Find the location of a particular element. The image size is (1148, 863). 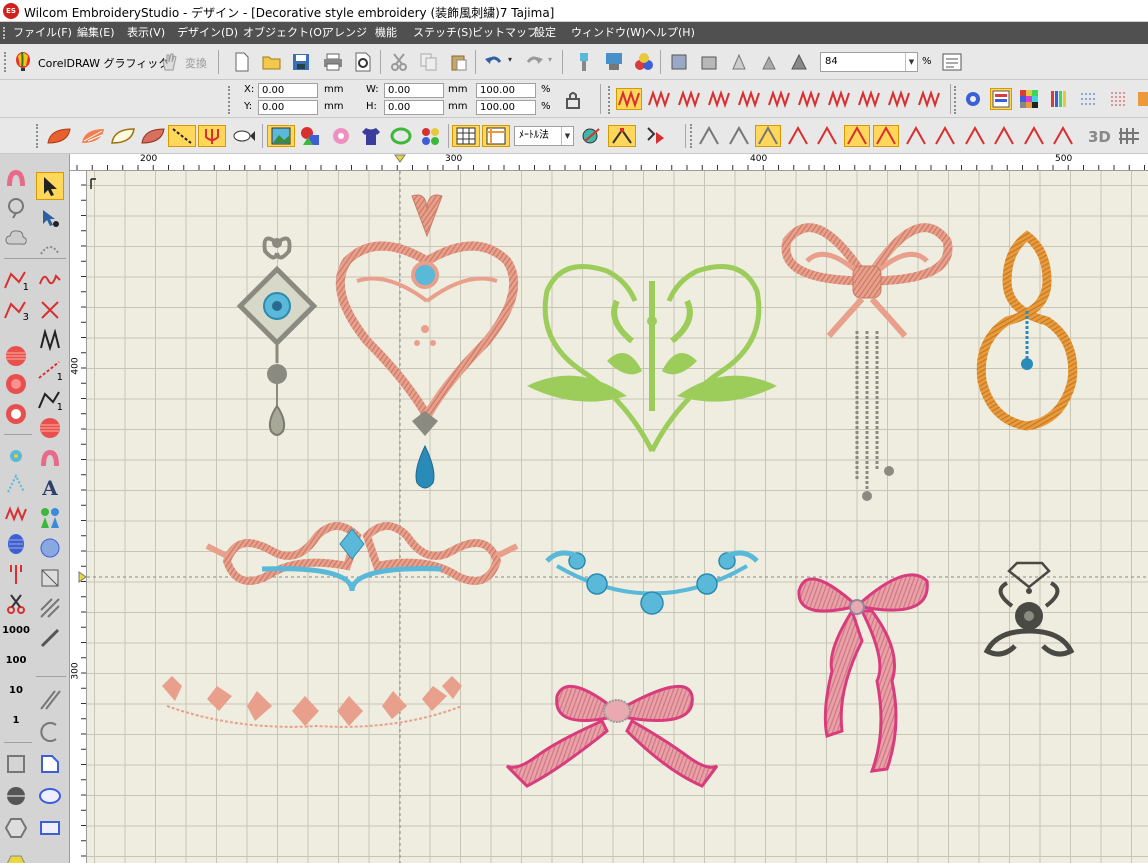

scale-y-field: 100.00 is located at coordinates (506, 107).